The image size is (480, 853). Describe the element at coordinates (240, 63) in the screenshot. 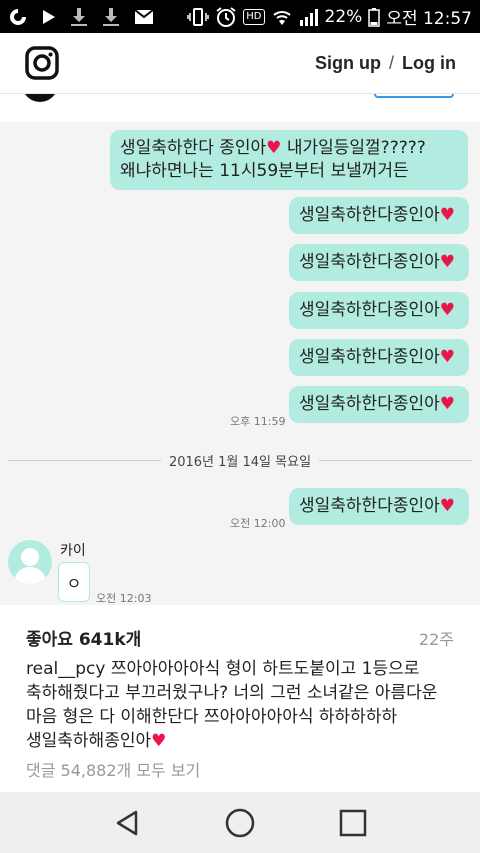

I see `instagram-header: Sign up / Log in` at that location.